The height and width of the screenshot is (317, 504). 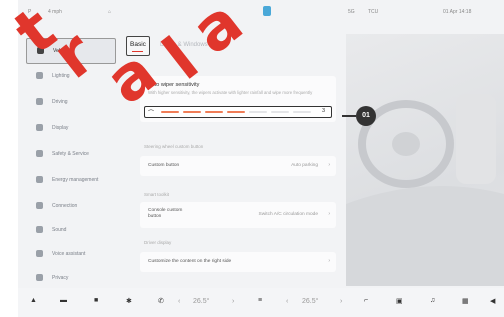 I want to click on section-label-steering: Steering wheel custom button, so click(x=174, y=146).